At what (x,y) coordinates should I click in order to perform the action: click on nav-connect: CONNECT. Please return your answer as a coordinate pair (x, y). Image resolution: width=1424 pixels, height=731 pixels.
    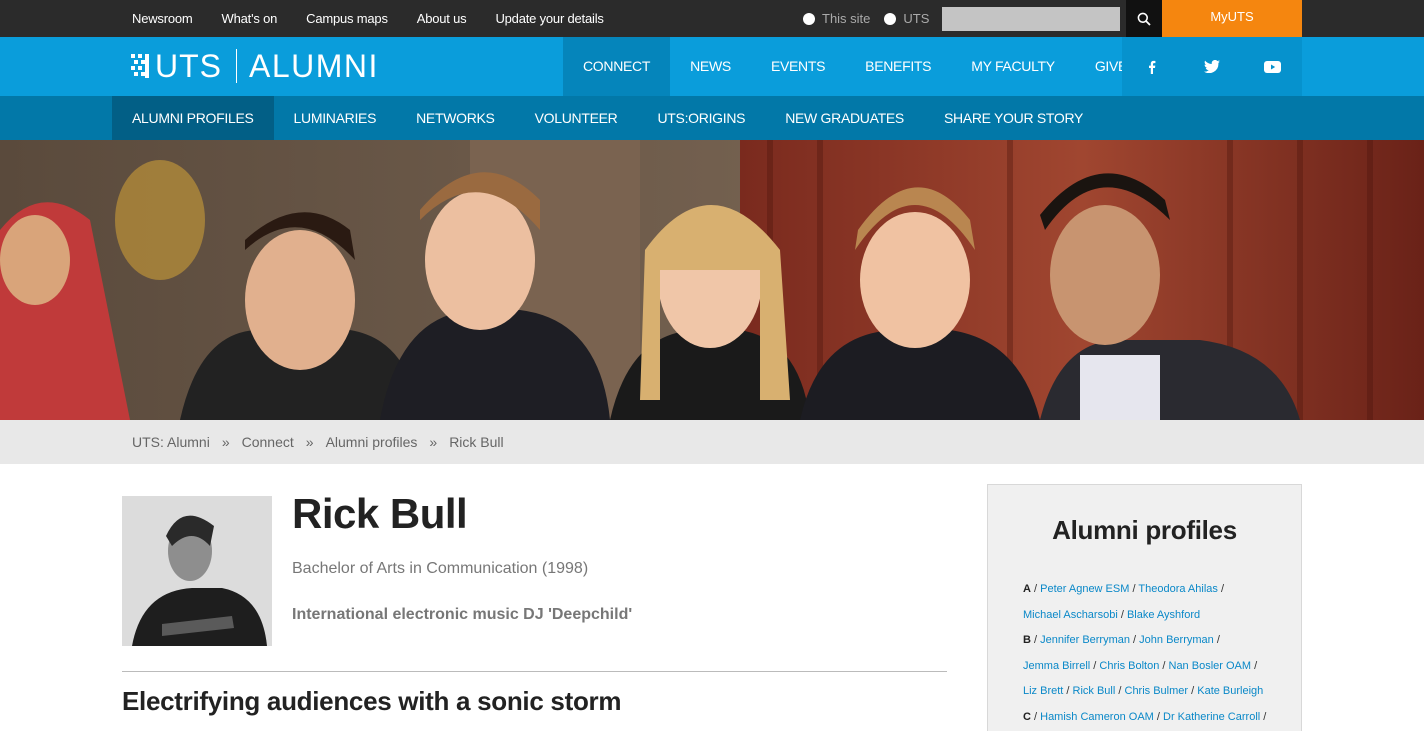
    Looking at the image, I should click on (617, 66).